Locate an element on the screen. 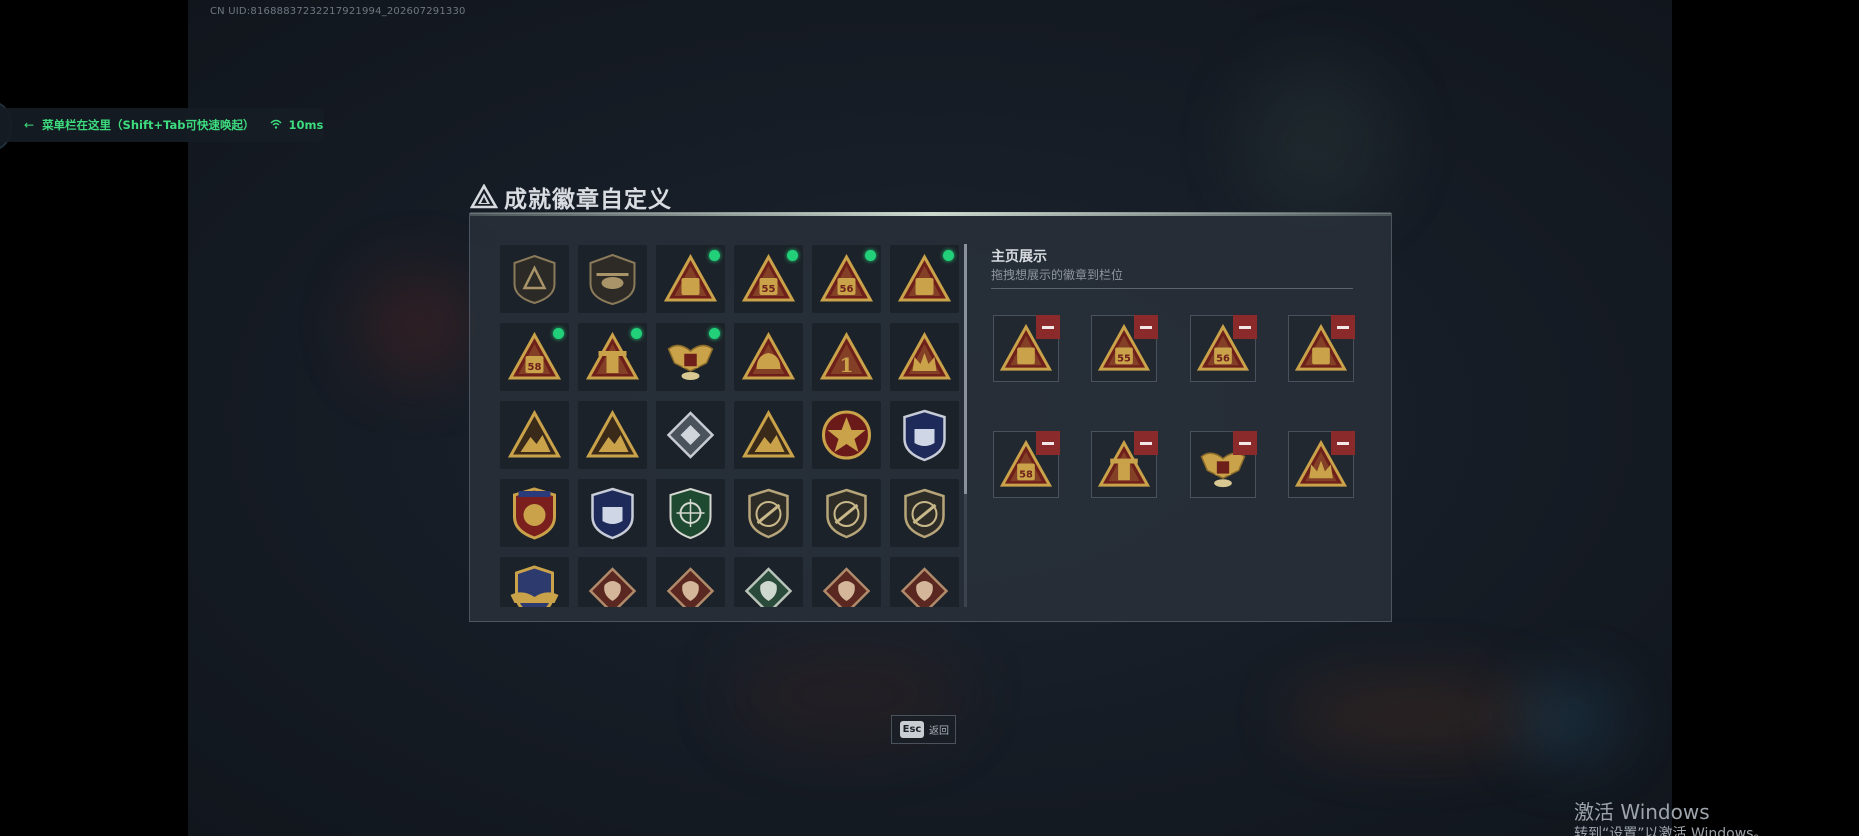 This screenshot has width=1859, height=836. showcase-subtitle: 拖拽想展示的徽章到栏位 is located at coordinates (1057, 275).